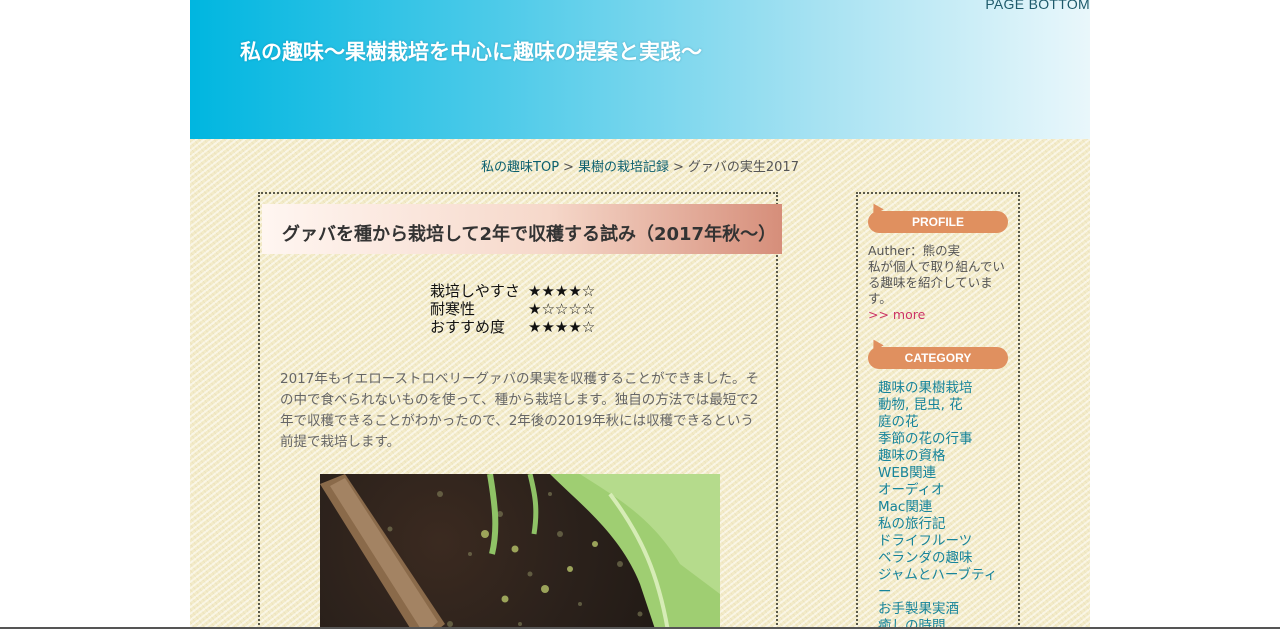 This screenshot has width=1280, height=629. I want to click on article-title: グァバを種から栽培して2年で収穫する試み（2017年秋〜）, so click(529, 234).